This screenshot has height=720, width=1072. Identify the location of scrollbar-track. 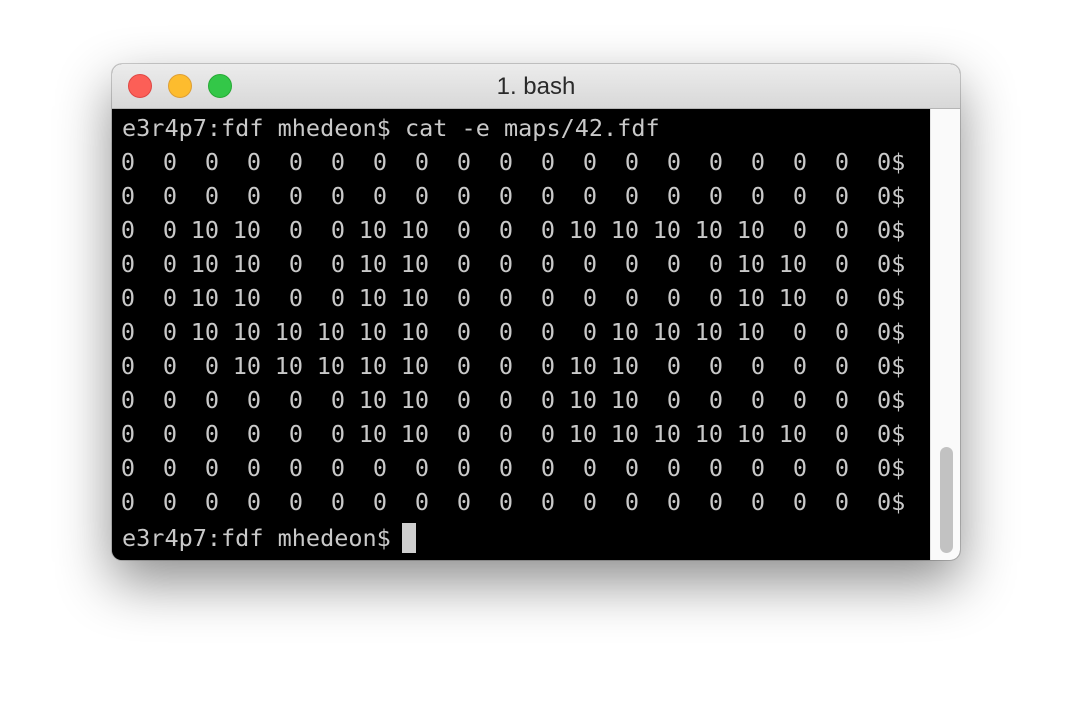
(945, 334).